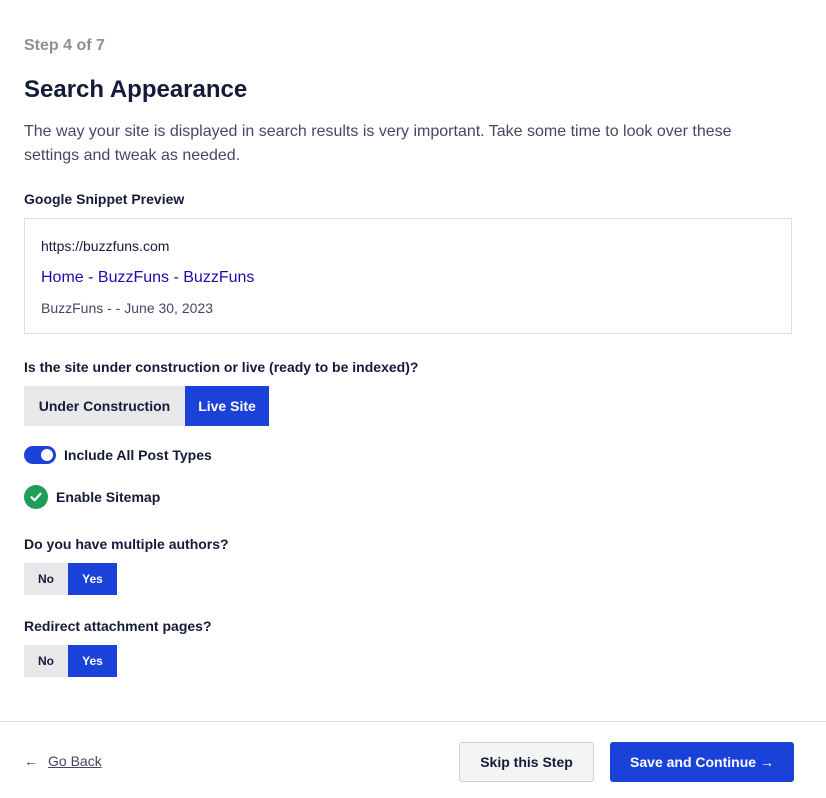  I want to click on under-construction-button: Under Construction, so click(104, 406).